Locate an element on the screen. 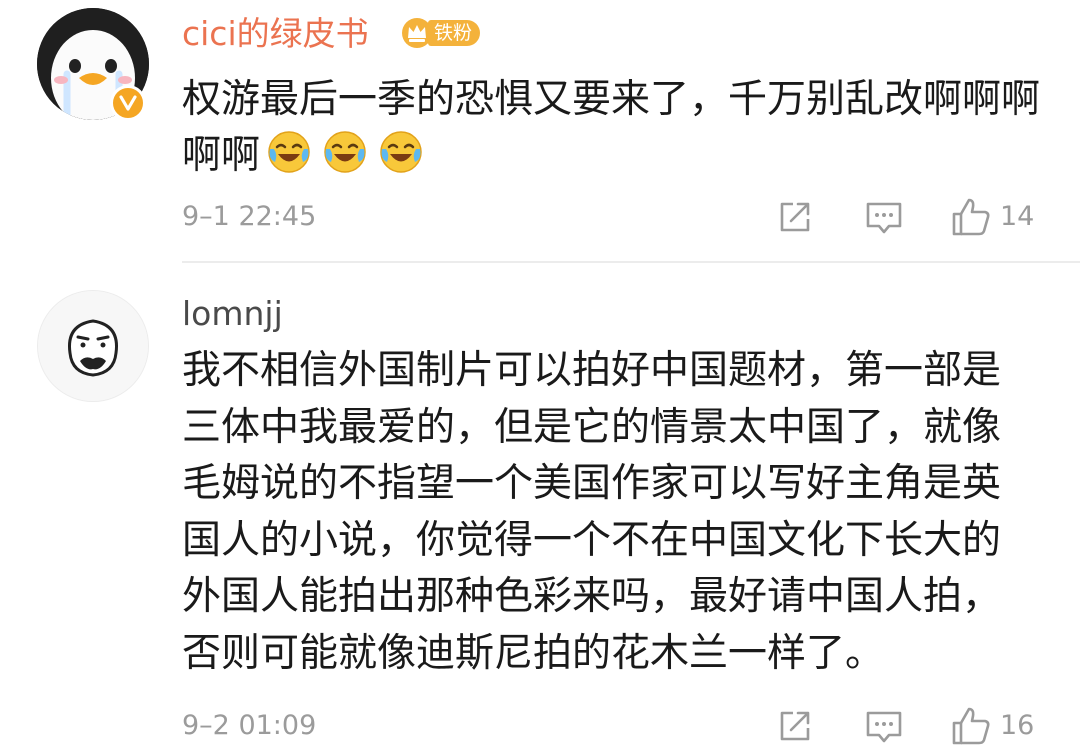  like-button: 14 is located at coordinates (992, 217).